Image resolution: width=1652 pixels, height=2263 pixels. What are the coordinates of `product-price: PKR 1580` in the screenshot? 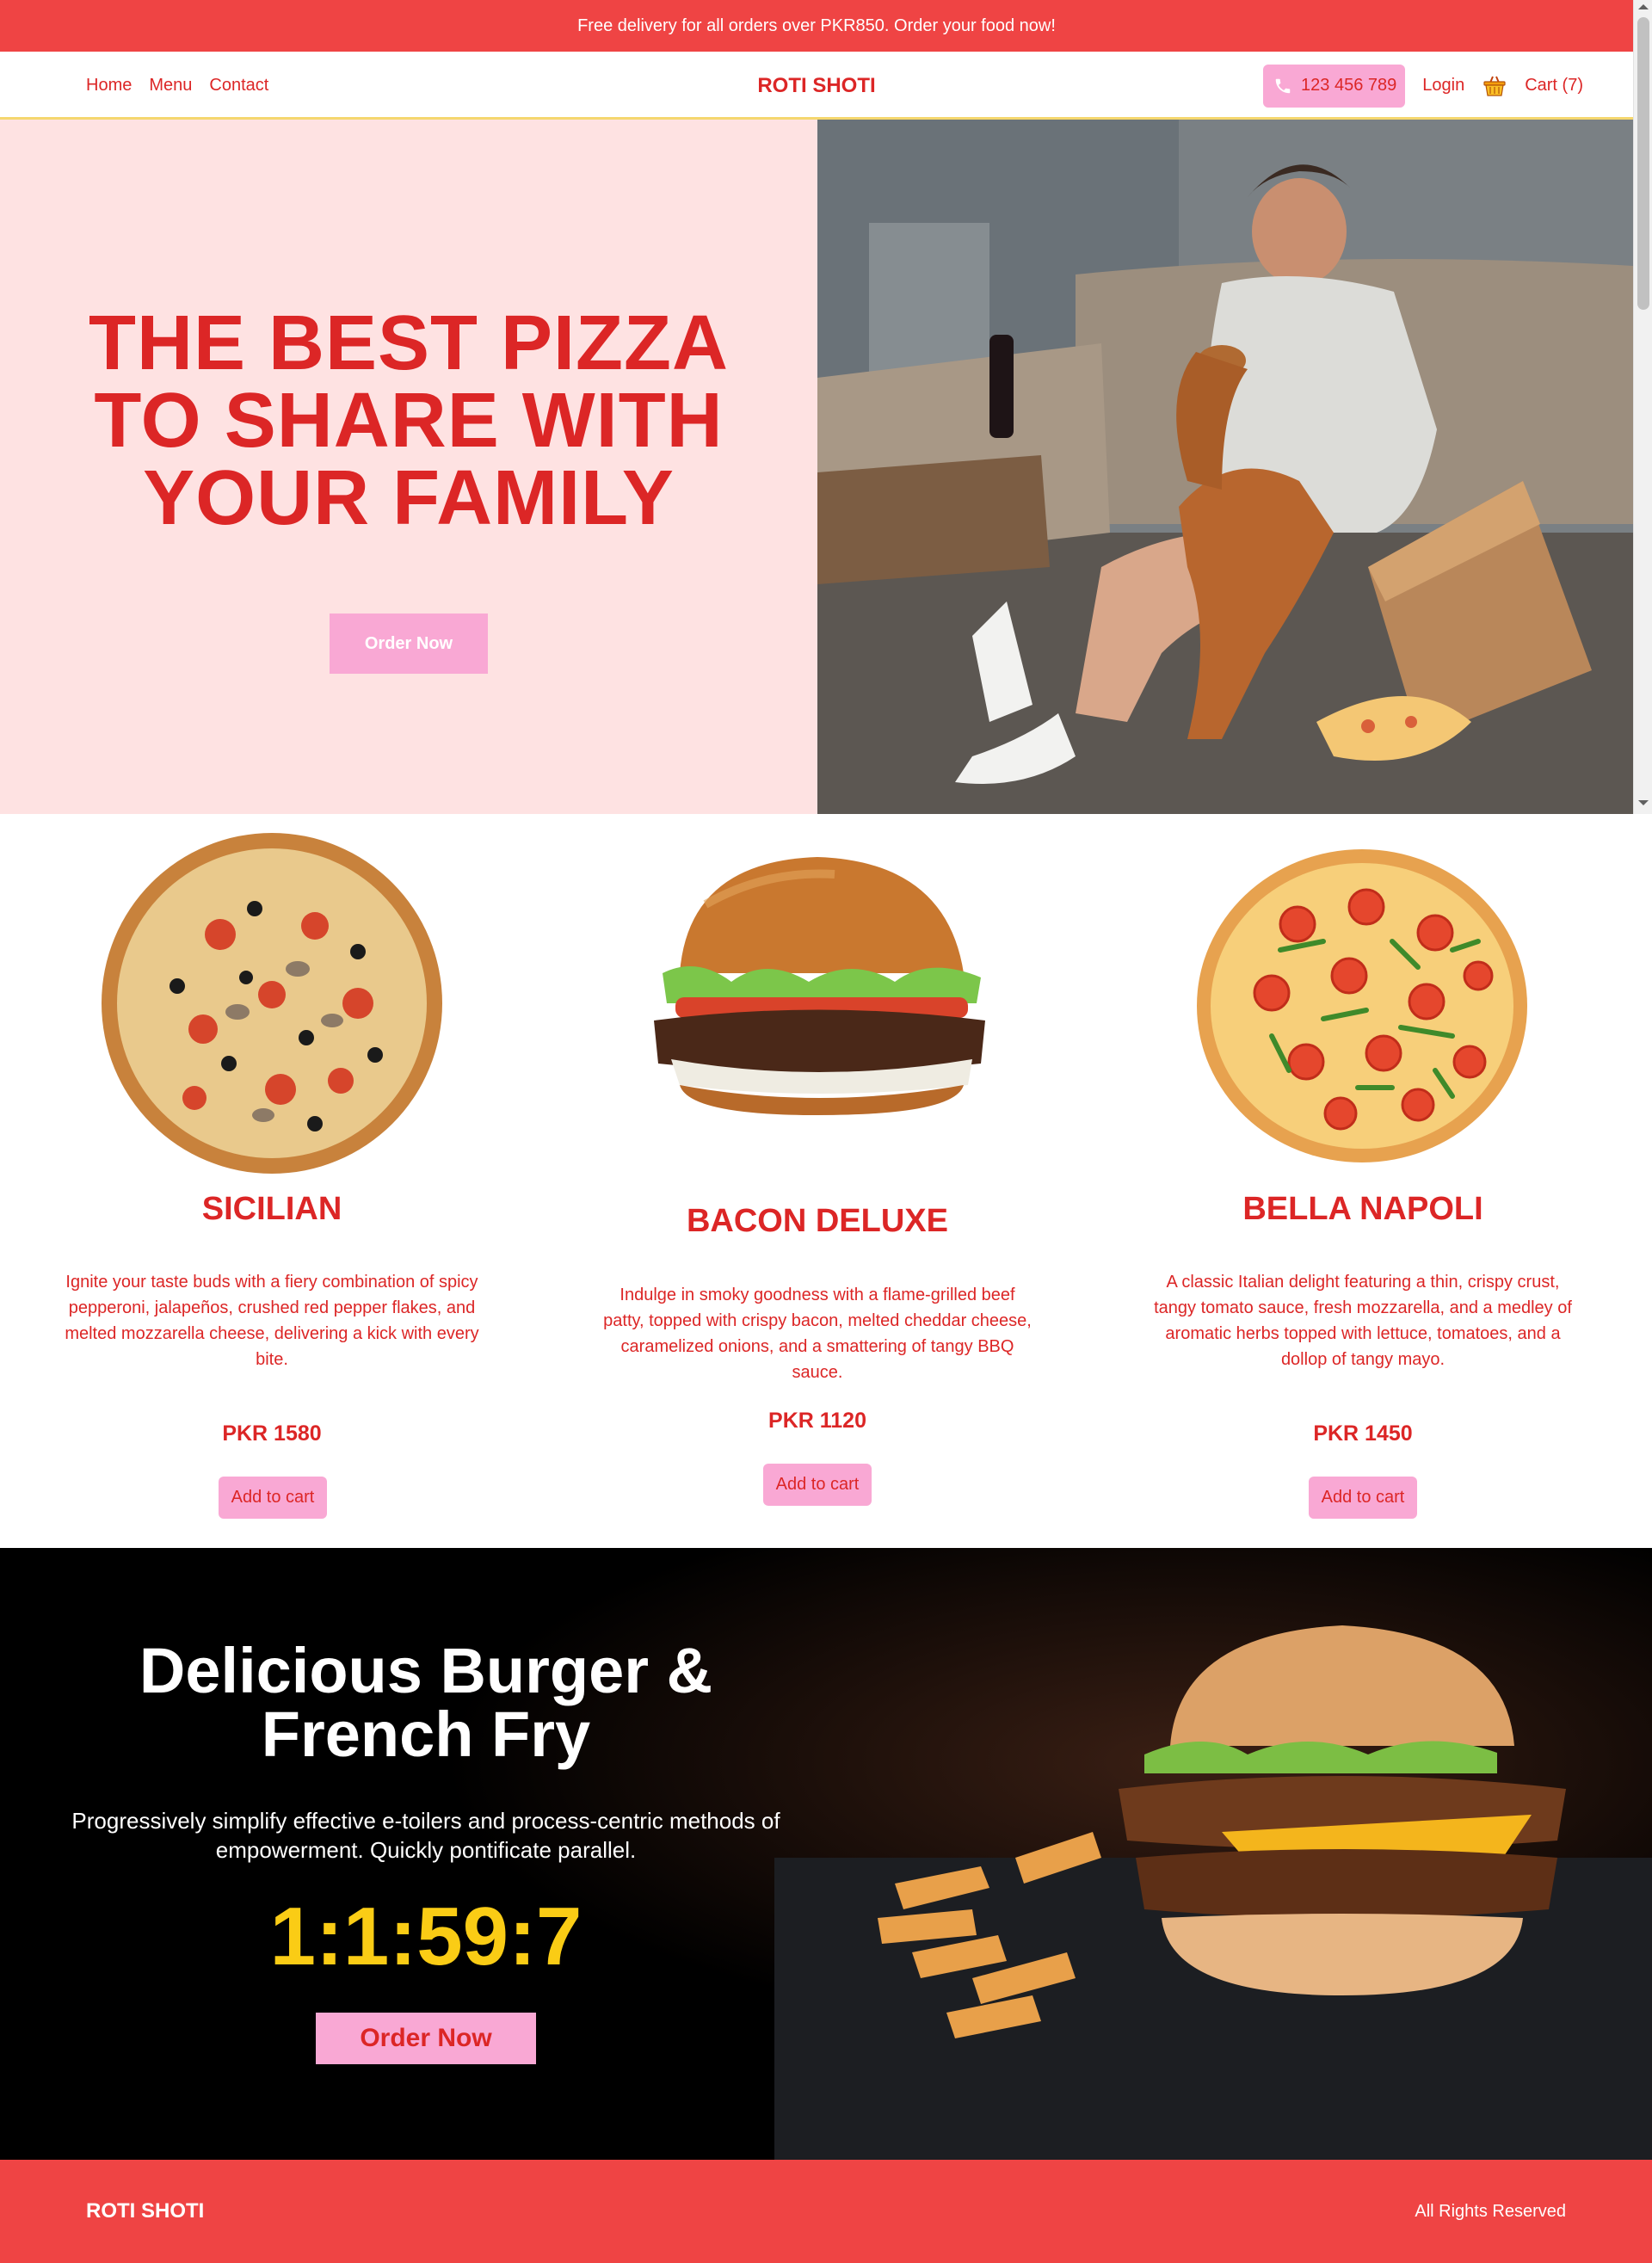 It's located at (272, 1434).